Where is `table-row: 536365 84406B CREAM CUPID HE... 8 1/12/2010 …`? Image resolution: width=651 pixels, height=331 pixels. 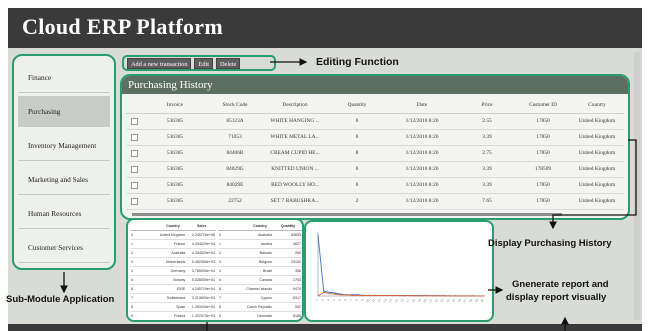 table-row: 536365 84406B CREAM CUPID HE... 8 1/12/2010 … is located at coordinates (375, 153).